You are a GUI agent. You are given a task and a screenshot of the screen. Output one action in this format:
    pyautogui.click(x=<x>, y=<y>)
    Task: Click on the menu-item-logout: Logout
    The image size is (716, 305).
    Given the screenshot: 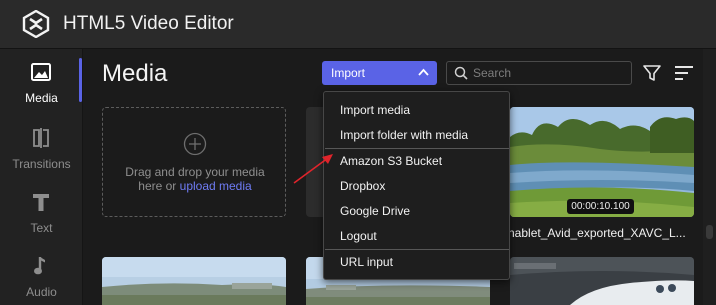 What is the action you would take?
    pyautogui.click(x=416, y=236)
    